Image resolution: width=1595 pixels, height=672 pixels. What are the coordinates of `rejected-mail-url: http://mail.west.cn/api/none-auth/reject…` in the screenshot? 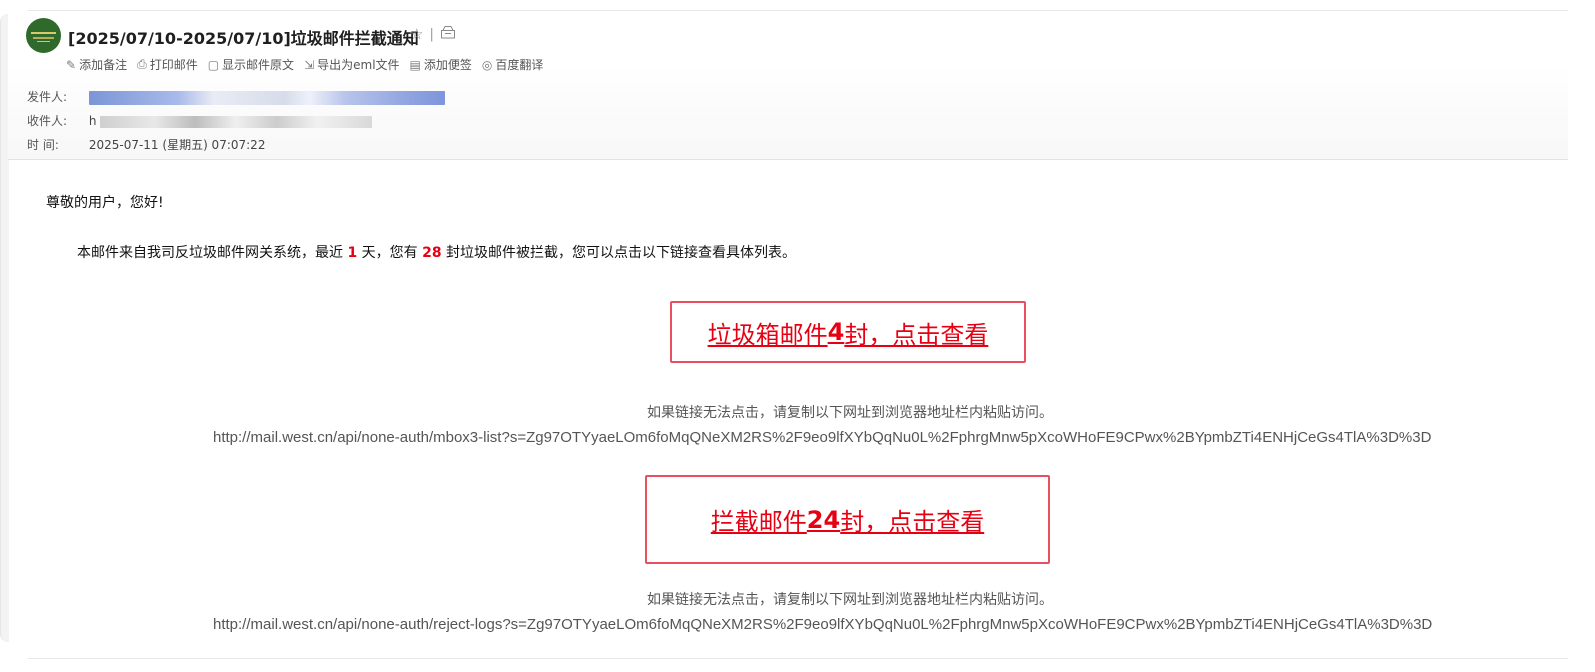 It's located at (822, 624).